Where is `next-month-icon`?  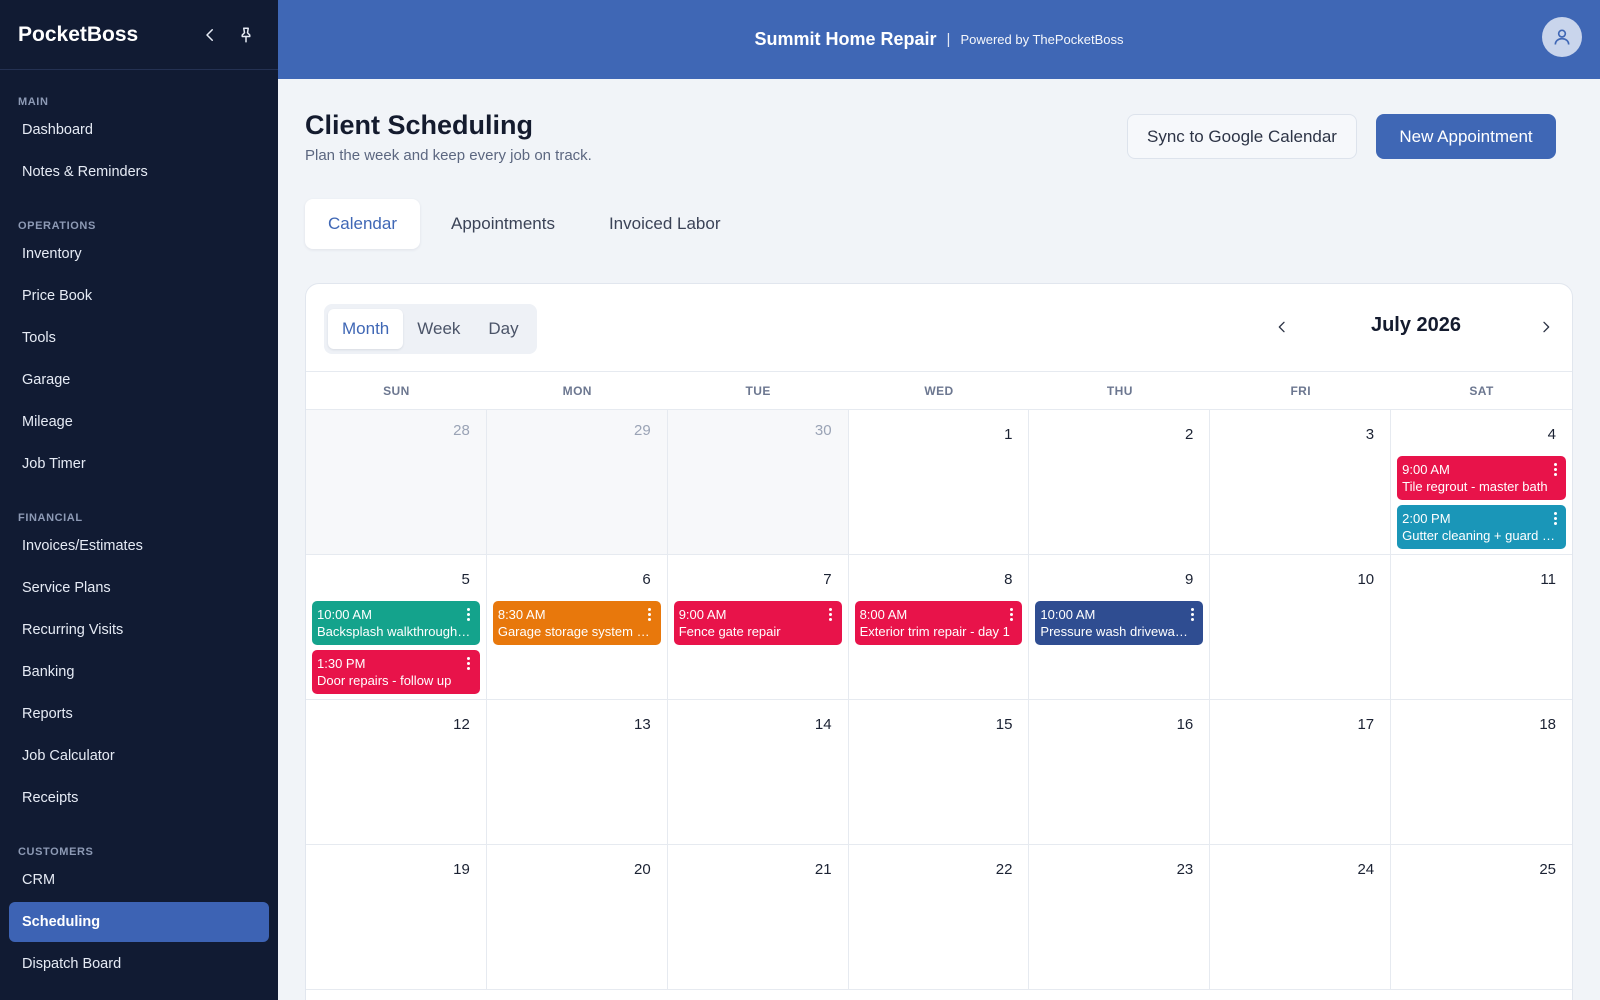
next-month-icon is located at coordinates (1546, 327).